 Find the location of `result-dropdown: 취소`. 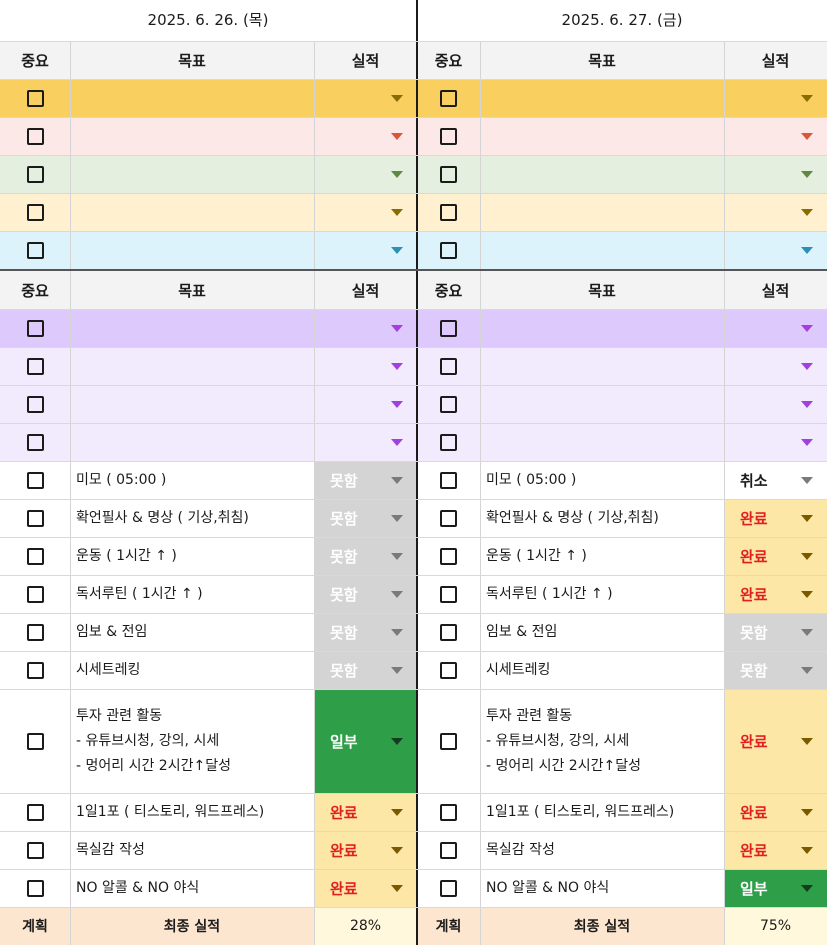

result-dropdown: 취소 is located at coordinates (775, 480).